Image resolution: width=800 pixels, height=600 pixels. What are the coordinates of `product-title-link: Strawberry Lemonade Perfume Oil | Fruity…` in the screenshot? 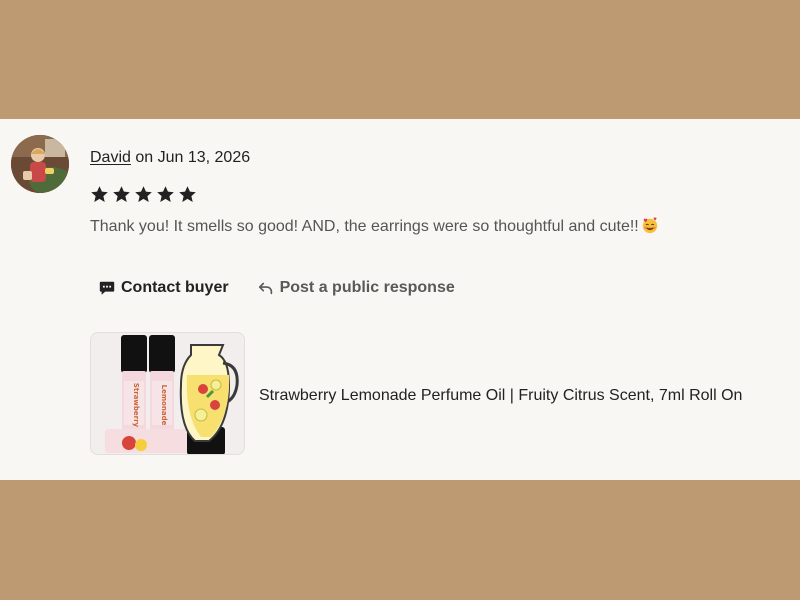 It's located at (500, 396).